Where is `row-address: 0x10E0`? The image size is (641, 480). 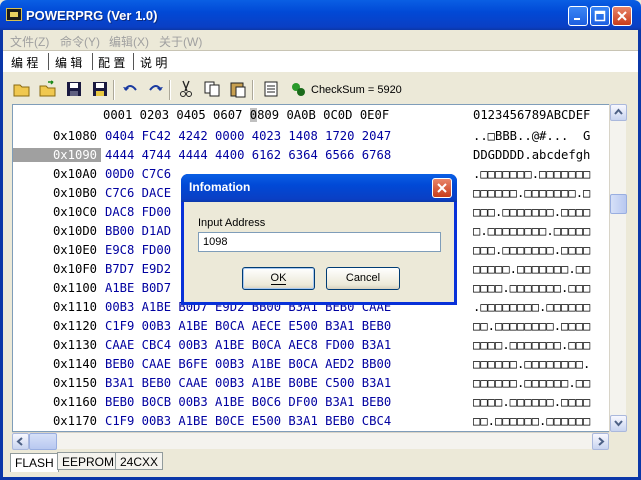
row-address: 0x10E0 is located at coordinates (74, 250).